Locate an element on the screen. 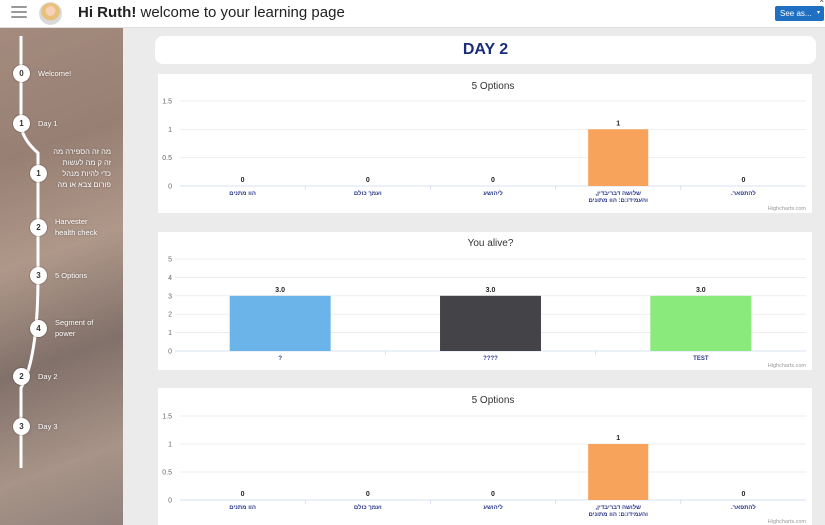  y-tick-label: 2 is located at coordinates (170, 315).